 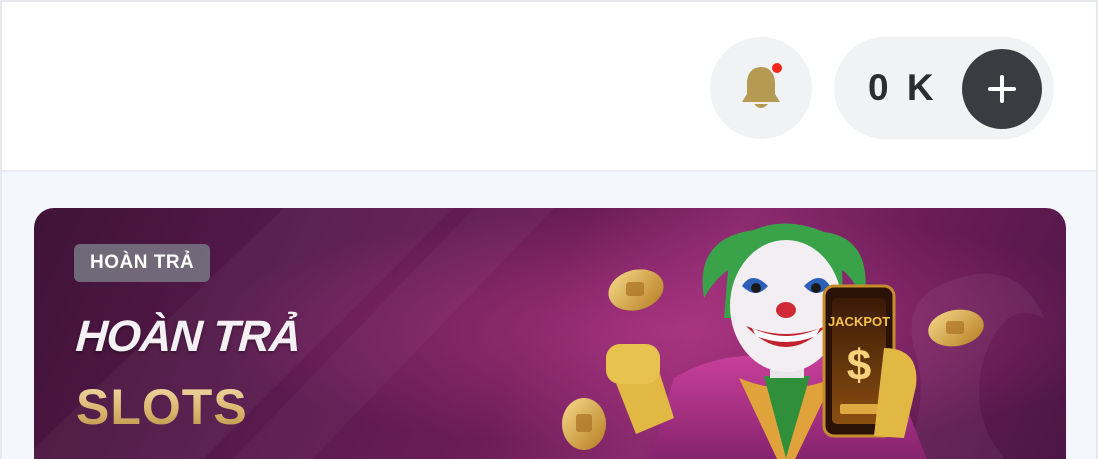 I want to click on banner-title: HOÀN TRẢ, so click(x=188, y=336).